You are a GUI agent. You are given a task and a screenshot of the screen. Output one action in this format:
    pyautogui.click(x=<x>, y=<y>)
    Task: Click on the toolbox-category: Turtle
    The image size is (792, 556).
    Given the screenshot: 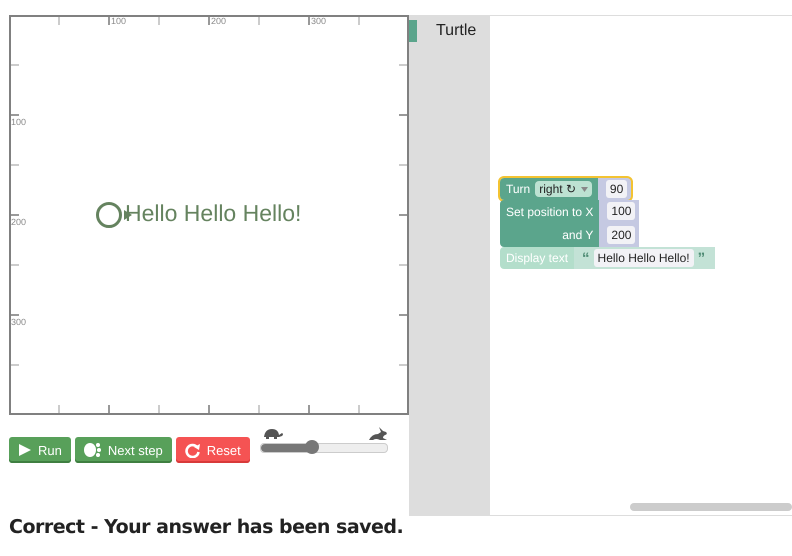 What is the action you would take?
    pyautogui.click(x=449, y=31)
    